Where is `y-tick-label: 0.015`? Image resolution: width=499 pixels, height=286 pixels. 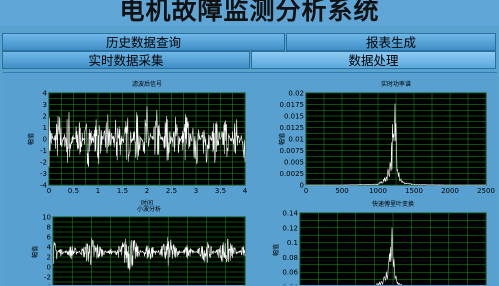 y-tick-label: 0.015 is located at coordinates (294, 117).